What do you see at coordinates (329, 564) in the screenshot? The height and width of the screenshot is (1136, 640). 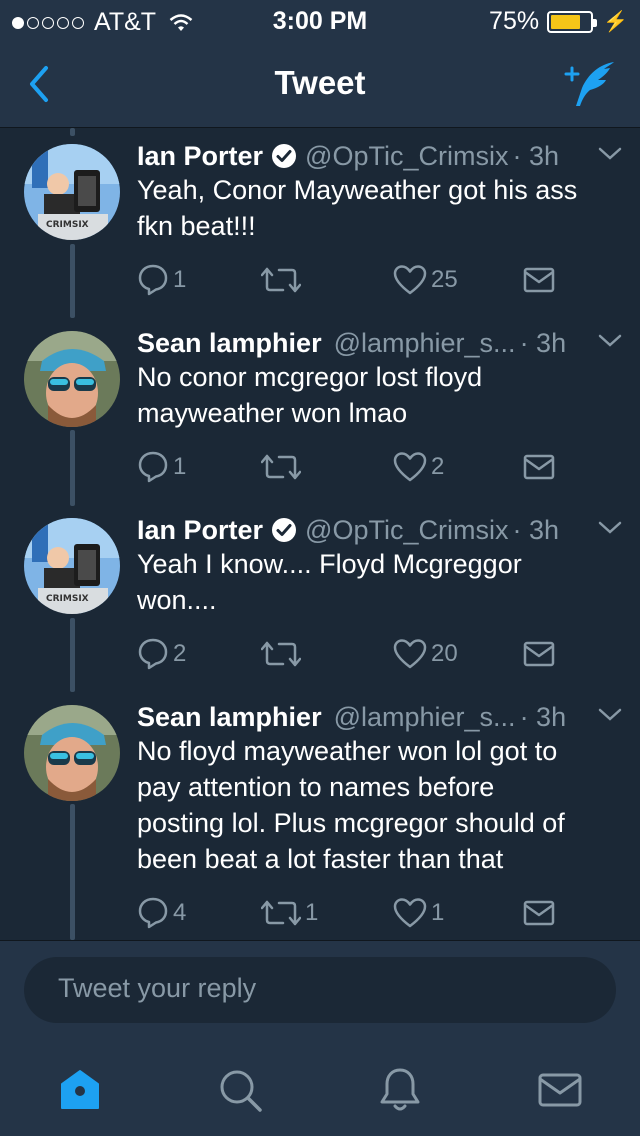 I see `tweet-text-line: Yeah I know.... Floyd Mcgreggor` at bounding box center [329, 564].